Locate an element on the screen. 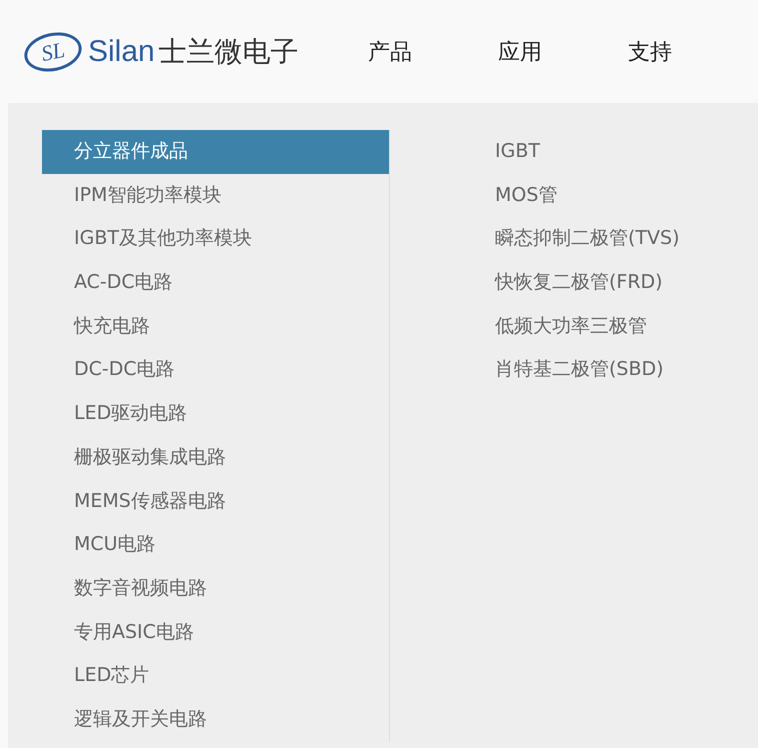 This screenshot has height=748, width=758. nav-link: 产品 is located at coordinates (433, 51).